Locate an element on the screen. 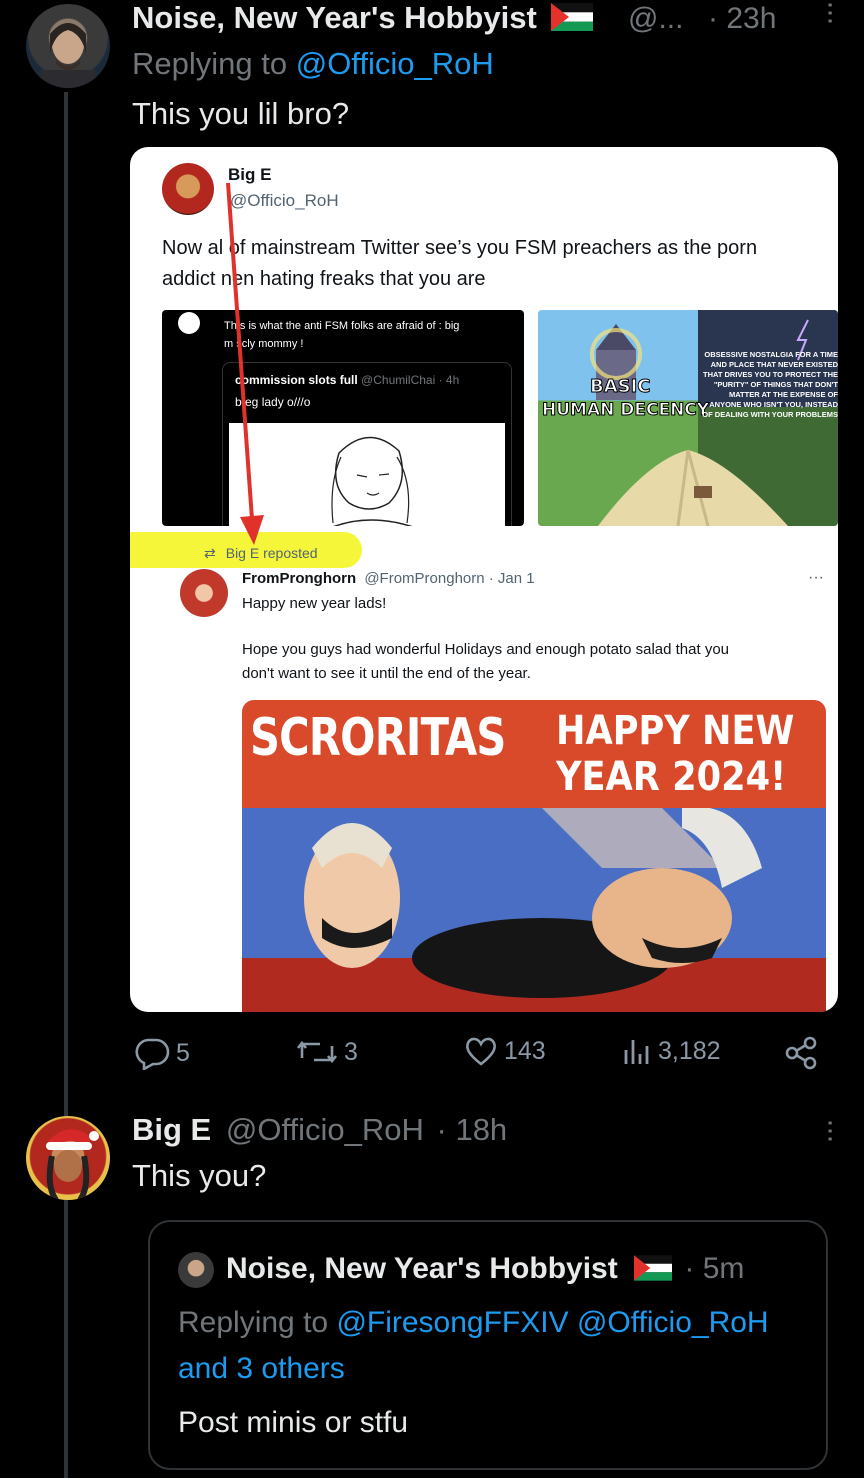  quote-timestamp: · 5m is located at coordinates (714, 1268).